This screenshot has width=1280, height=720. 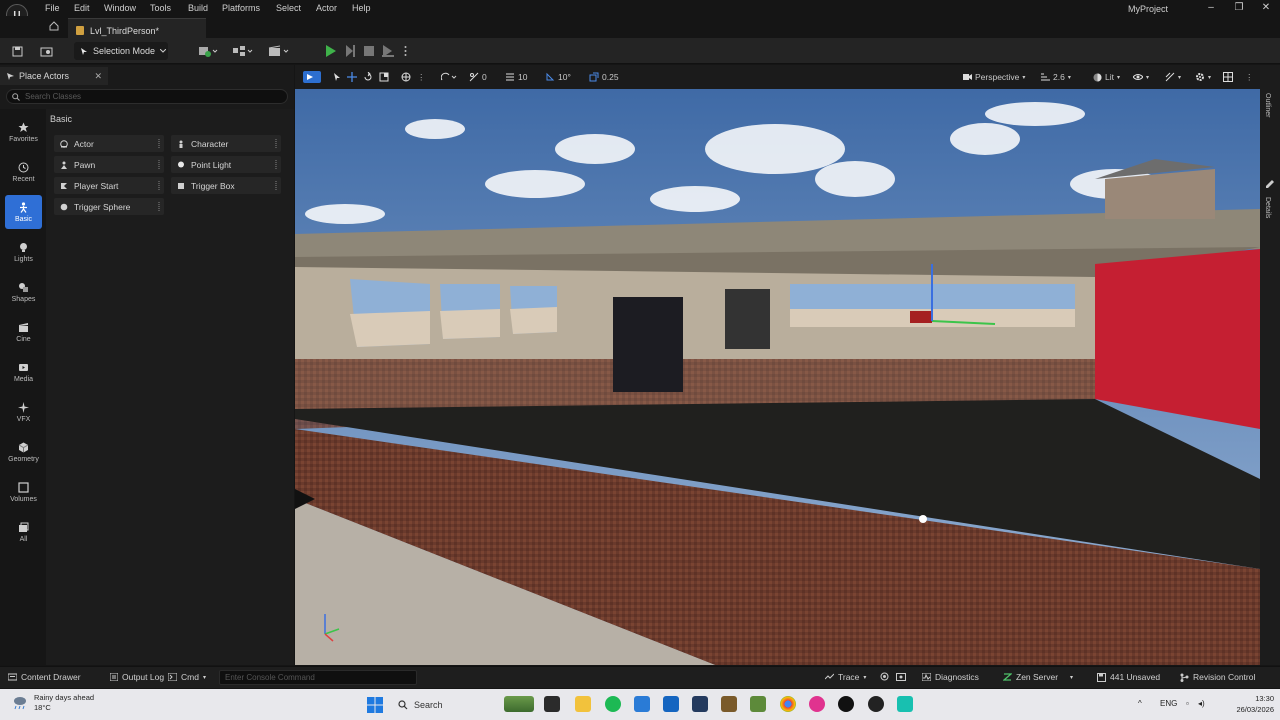 I want to click on console-command-input, so click(x=318, y=677).